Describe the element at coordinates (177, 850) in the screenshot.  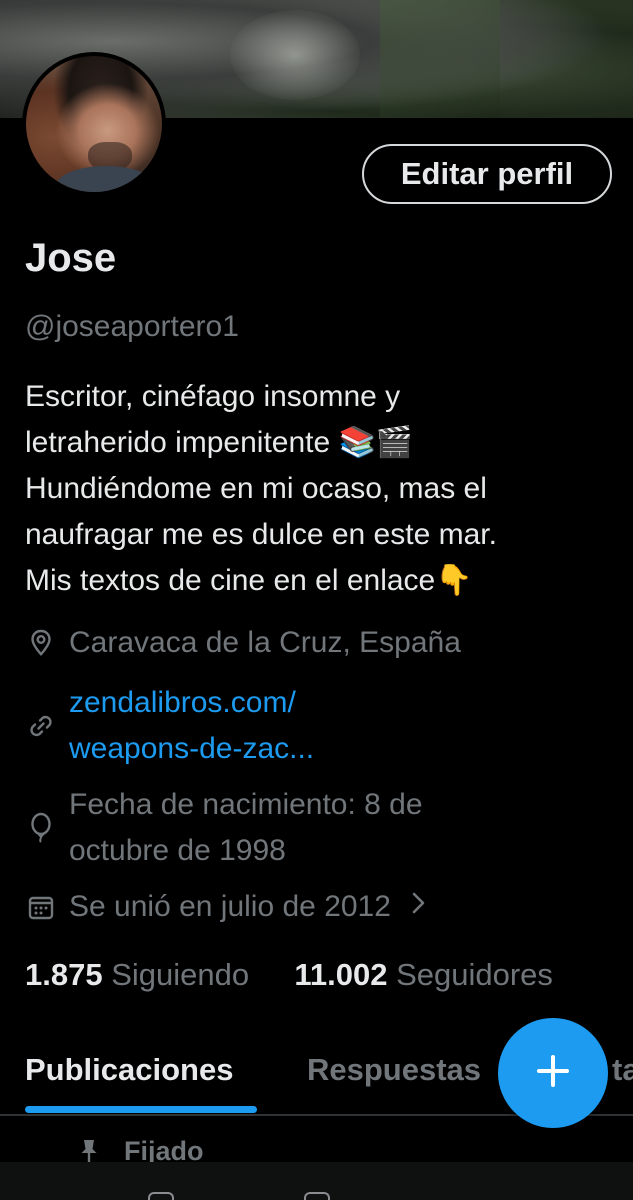
I see `birthday-text: octubre de 1998` at that location.